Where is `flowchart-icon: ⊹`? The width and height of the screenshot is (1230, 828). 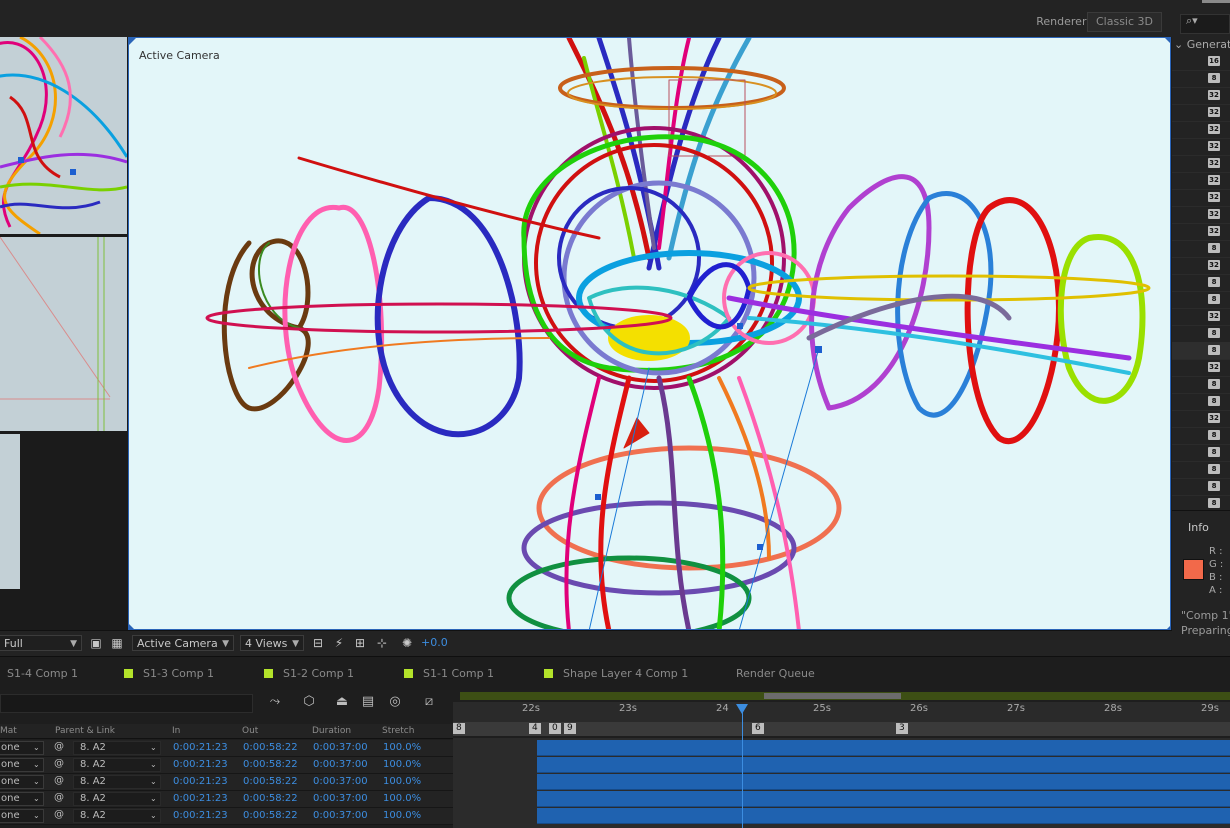 flowchart-icon: ⊹ is located at coordinates (382, 643).